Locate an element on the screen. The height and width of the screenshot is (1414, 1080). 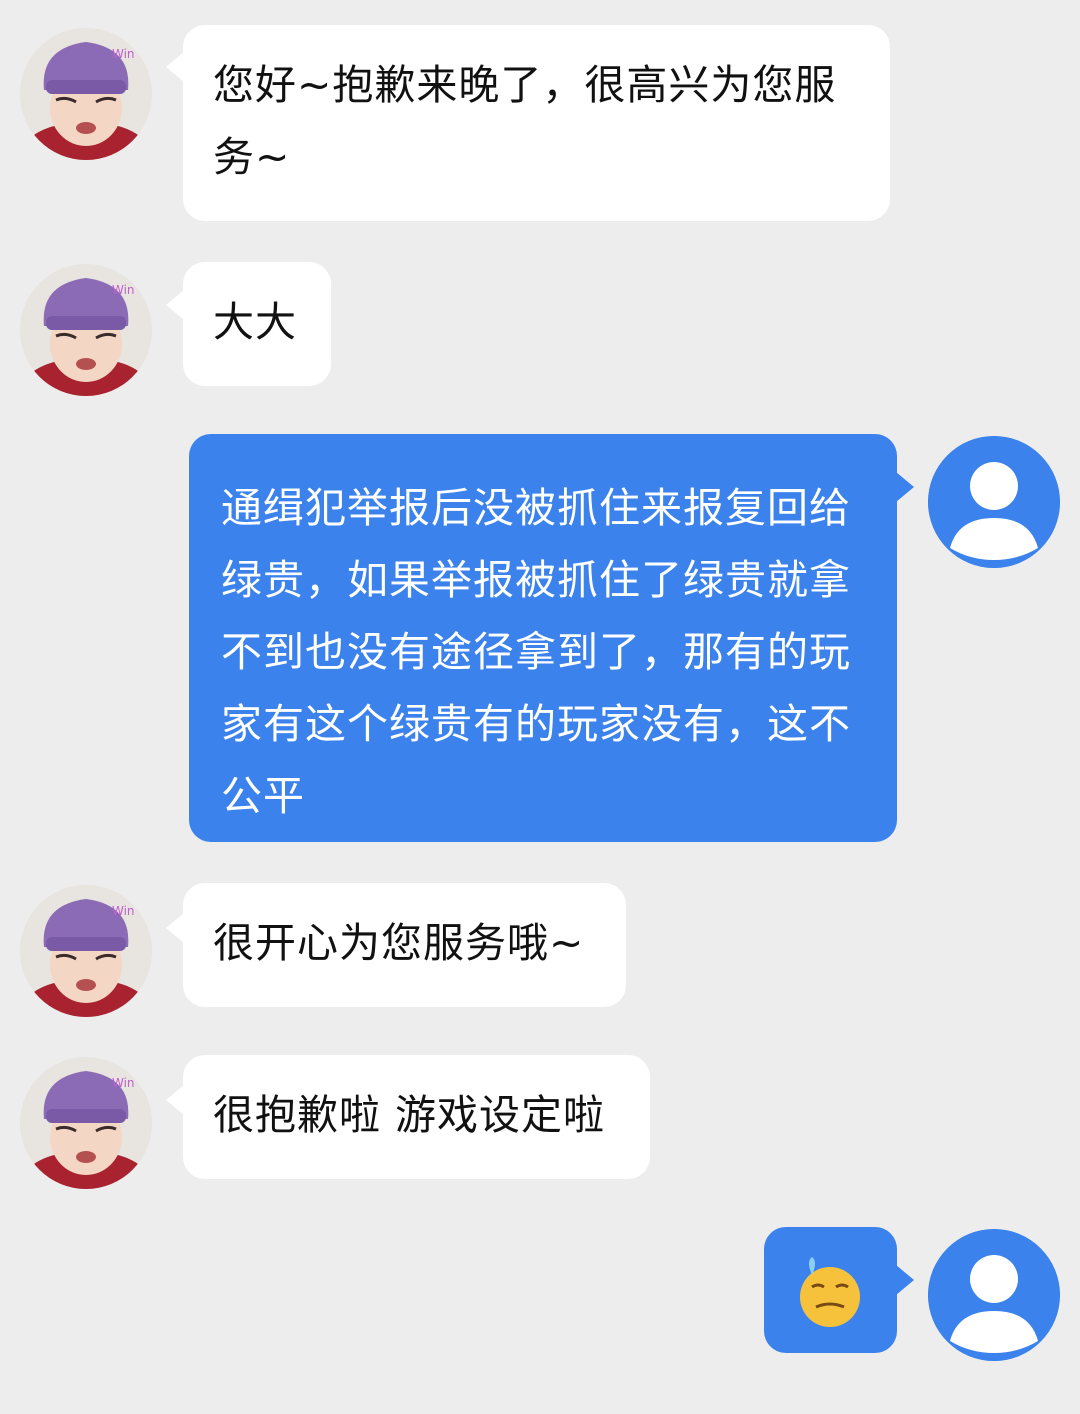
sweat-emoji-icon is located at coordinates (830, 1292).